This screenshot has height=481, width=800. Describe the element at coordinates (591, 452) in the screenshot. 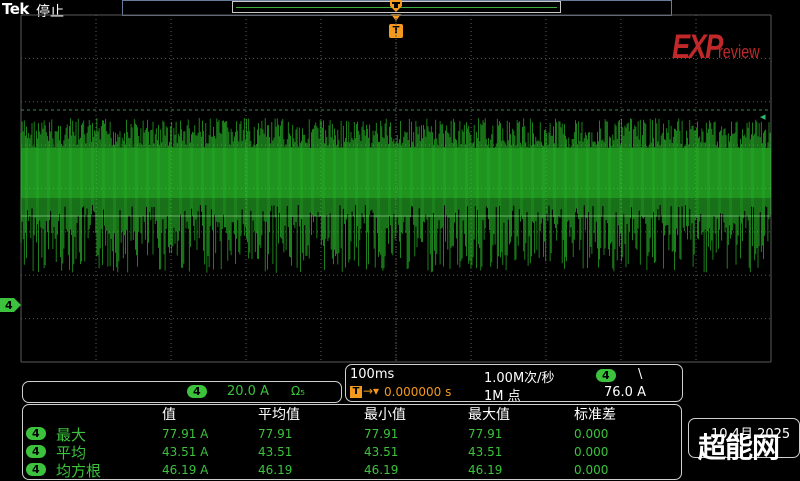

I see `row-mean-stddev: 0.000` at that location.